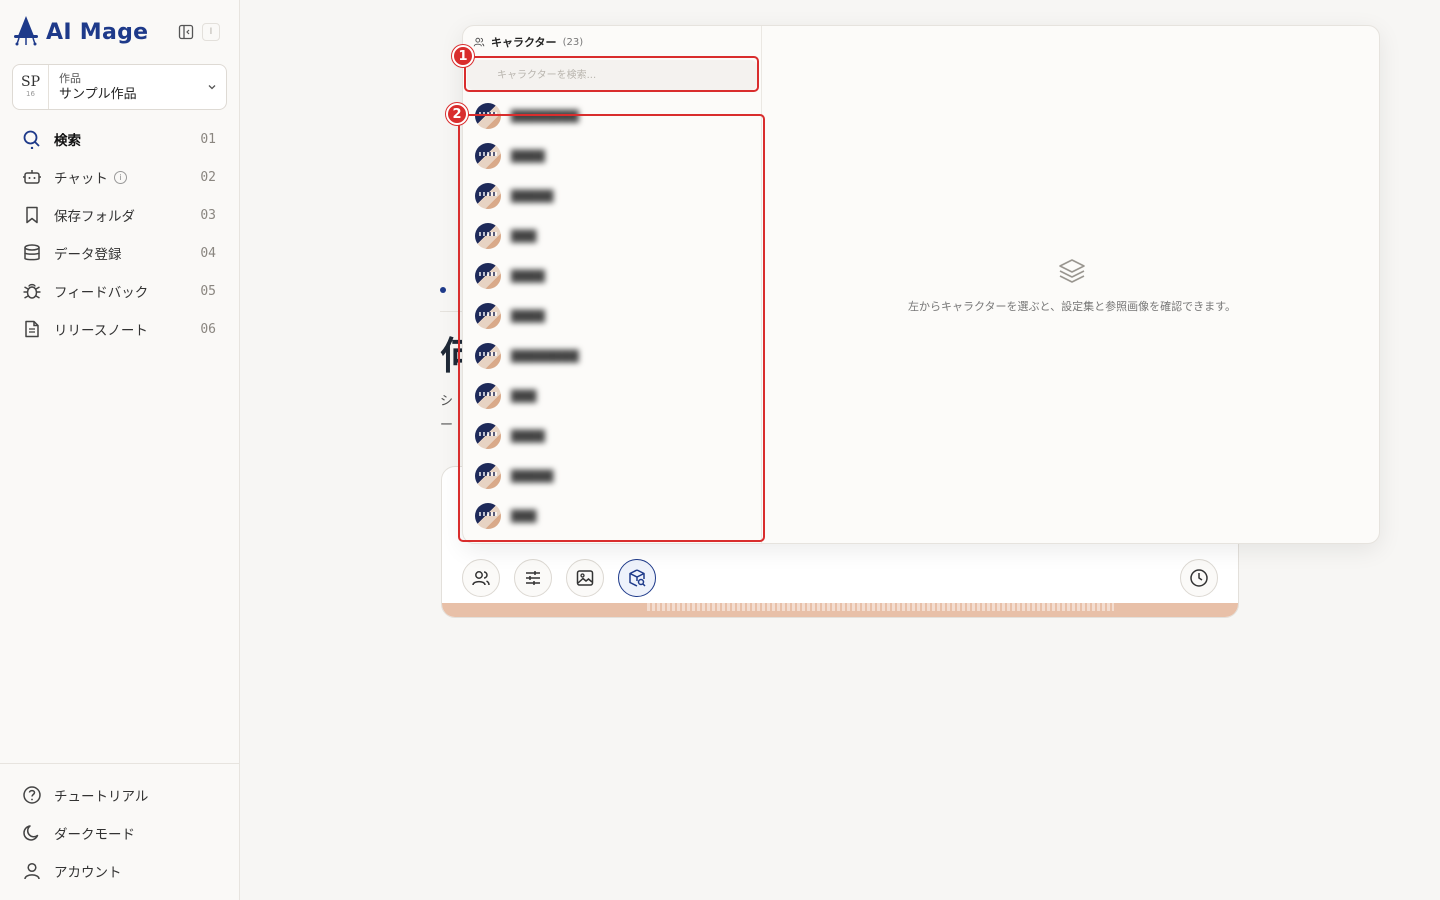  I want to click on progress-fill, so click(880, 607).